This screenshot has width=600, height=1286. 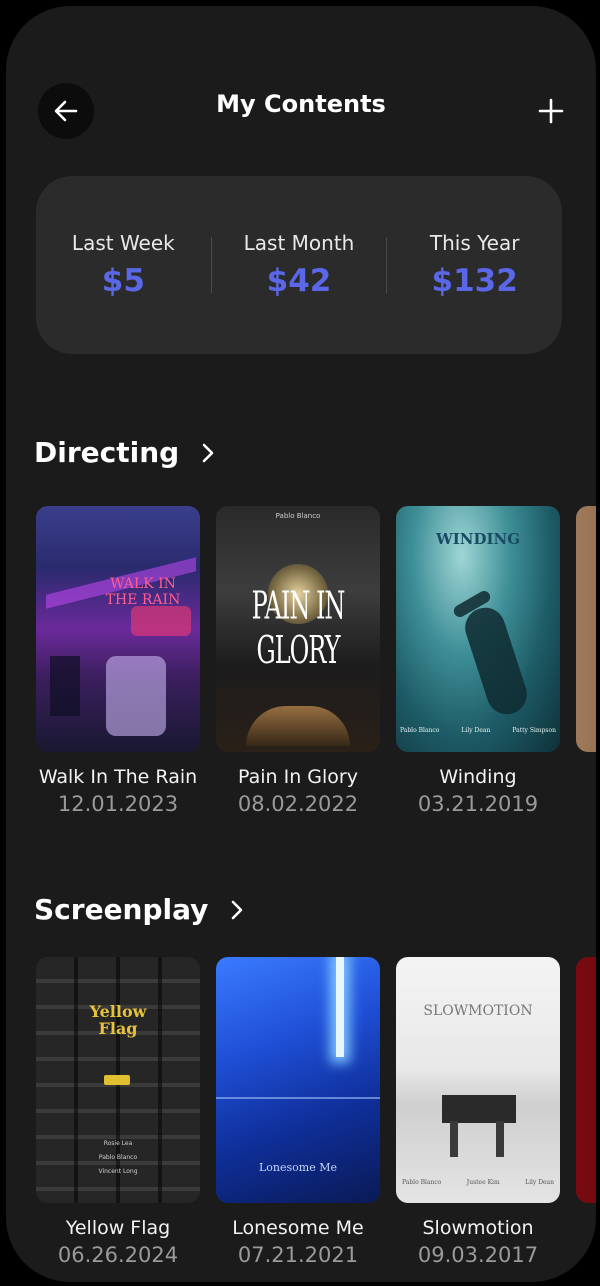 I want to click on stat-label: Last Week, so click(x=123, y=243).